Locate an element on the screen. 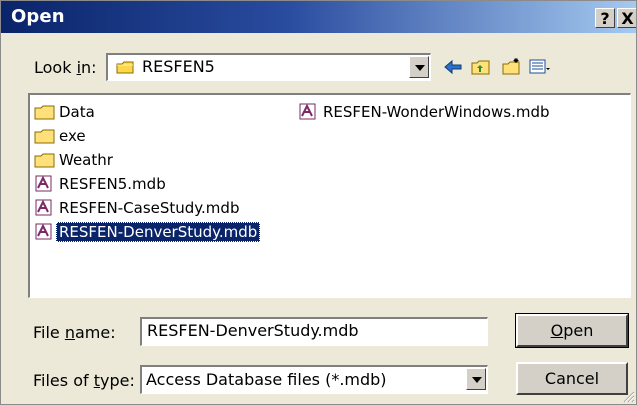  view-menu-icon is located at coordinates (540, 67).